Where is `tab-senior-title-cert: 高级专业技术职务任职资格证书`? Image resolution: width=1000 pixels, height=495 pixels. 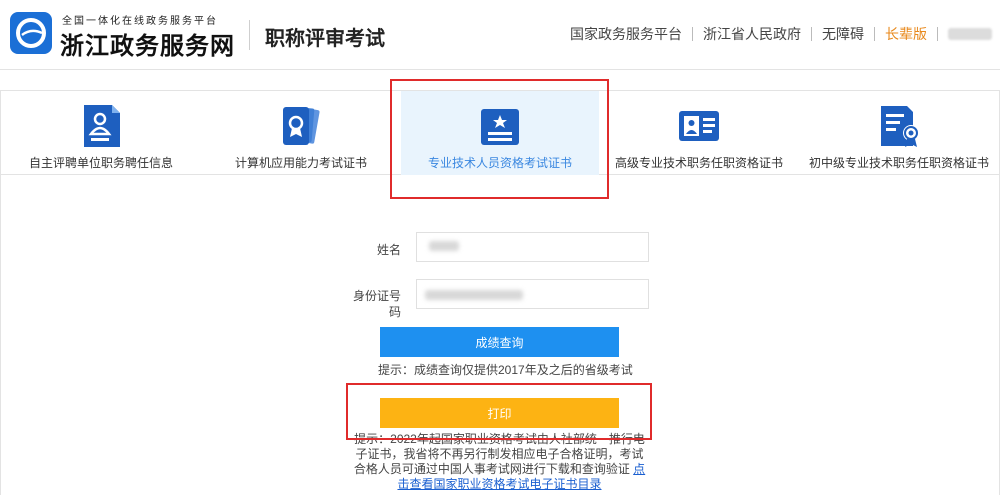 tab-senior-title-cert: 高级专业技术职务任职资格证书 is located at coordinates (699, 133).